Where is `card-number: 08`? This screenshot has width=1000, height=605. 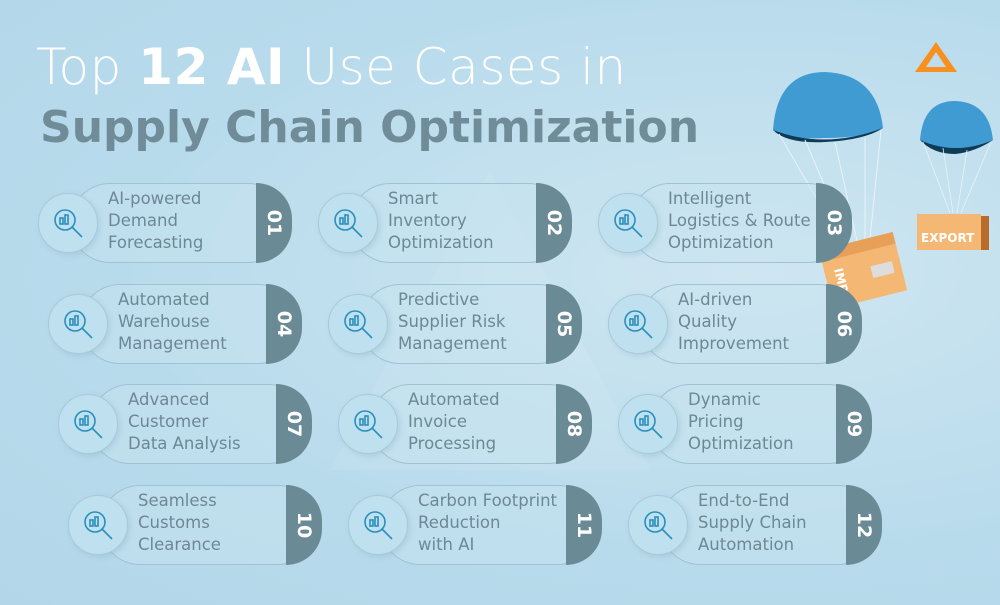
card-number: 08 is located at coordinates (574, 424).